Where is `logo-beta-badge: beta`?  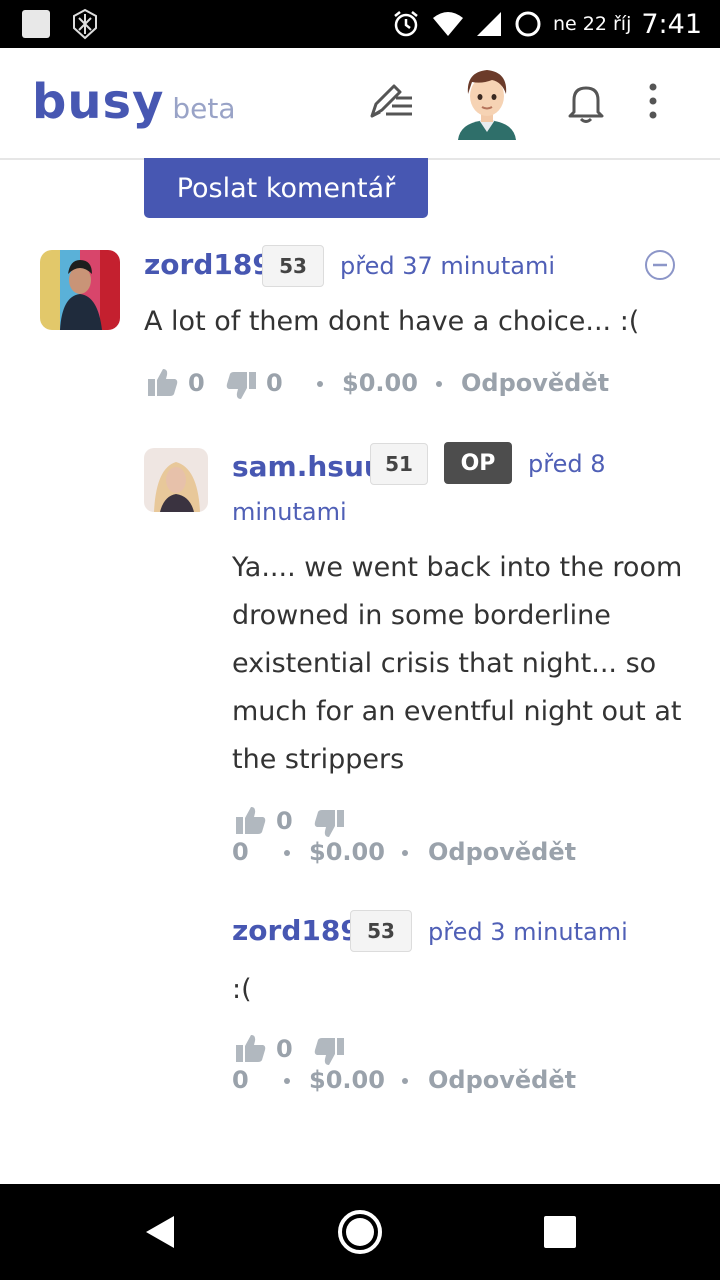
logo-beta-badge: beta is located at coordinates (204, 108).